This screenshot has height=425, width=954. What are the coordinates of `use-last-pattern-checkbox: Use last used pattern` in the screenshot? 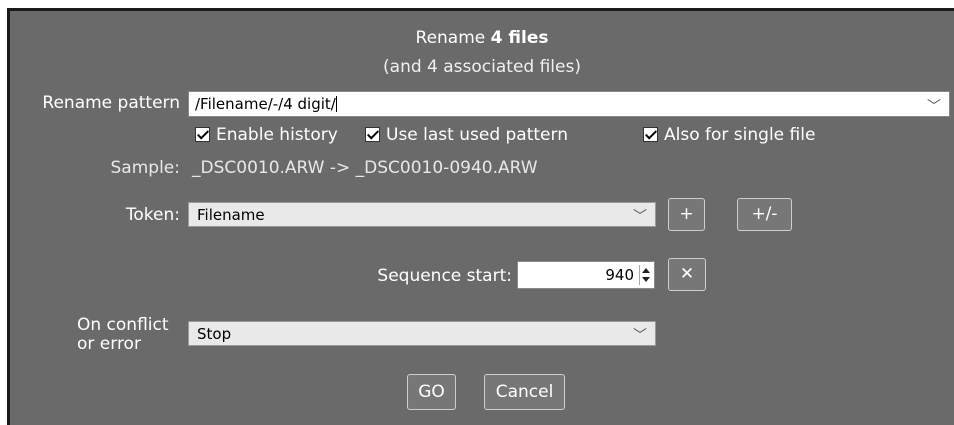 It's located at (466, 135).